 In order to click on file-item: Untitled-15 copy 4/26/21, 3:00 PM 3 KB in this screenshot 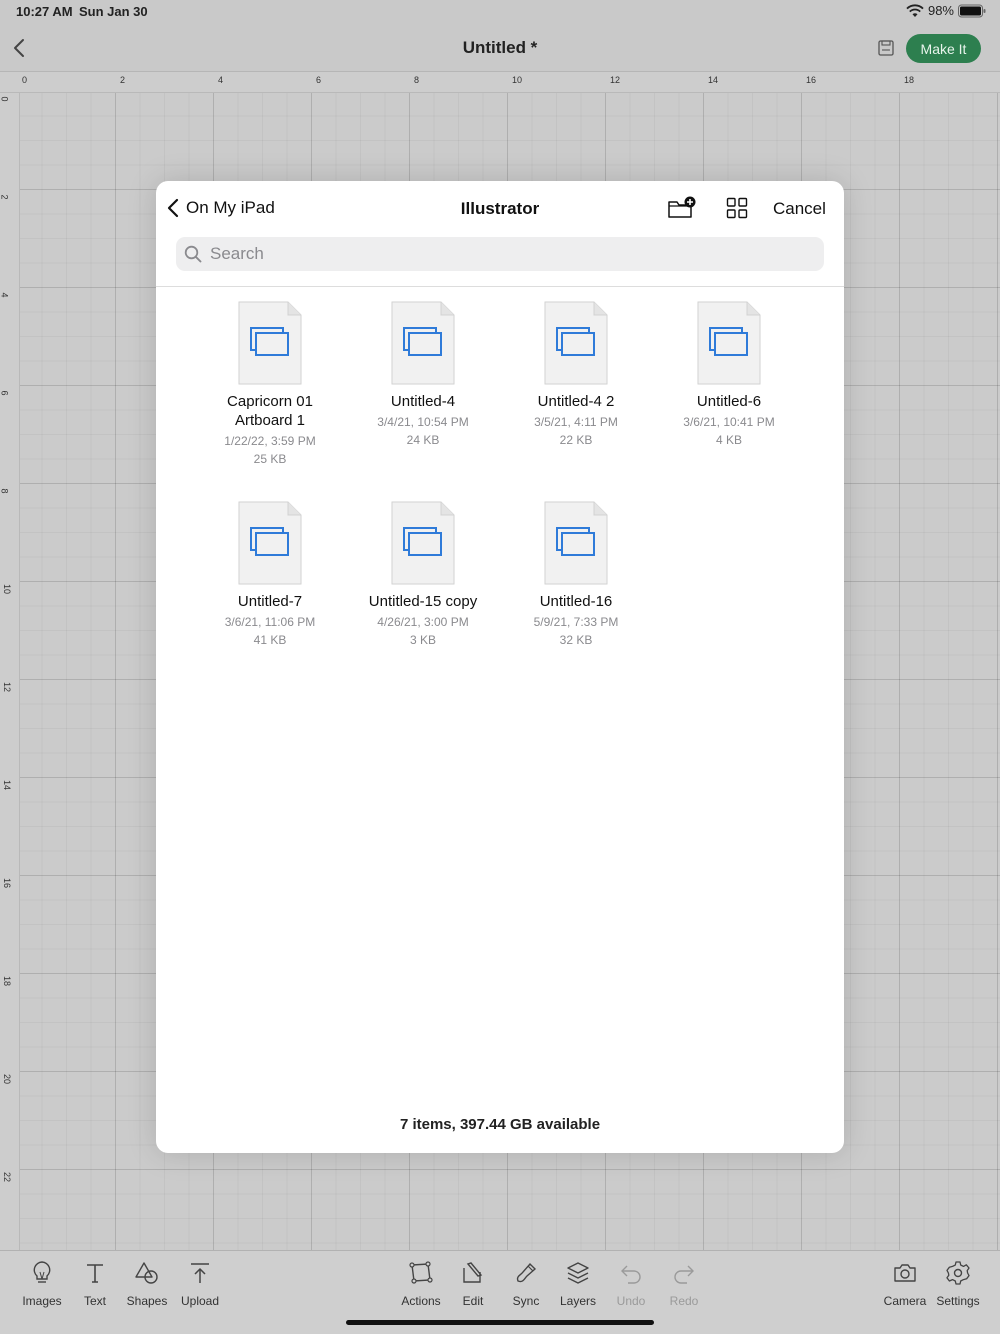, I will do `click(423, 575)`.